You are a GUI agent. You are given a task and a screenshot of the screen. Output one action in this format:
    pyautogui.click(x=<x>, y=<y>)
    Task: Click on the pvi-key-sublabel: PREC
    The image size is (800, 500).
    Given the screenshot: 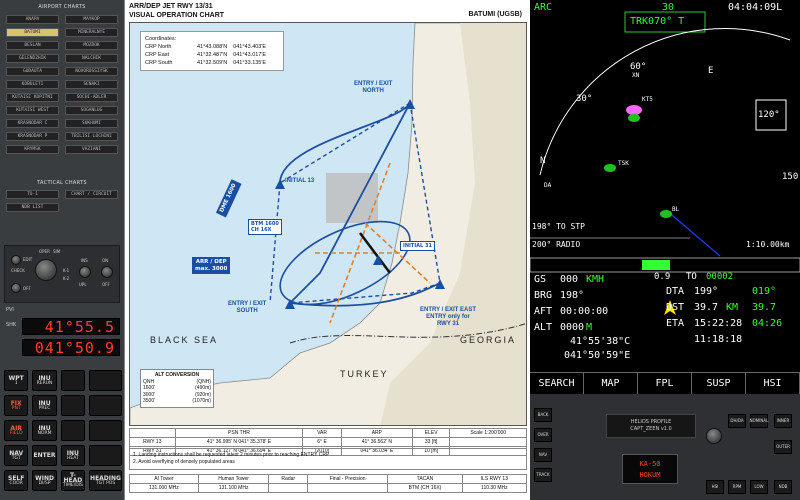 What is the action you would take?
    pyautogui.click(x=44, y=408)
    